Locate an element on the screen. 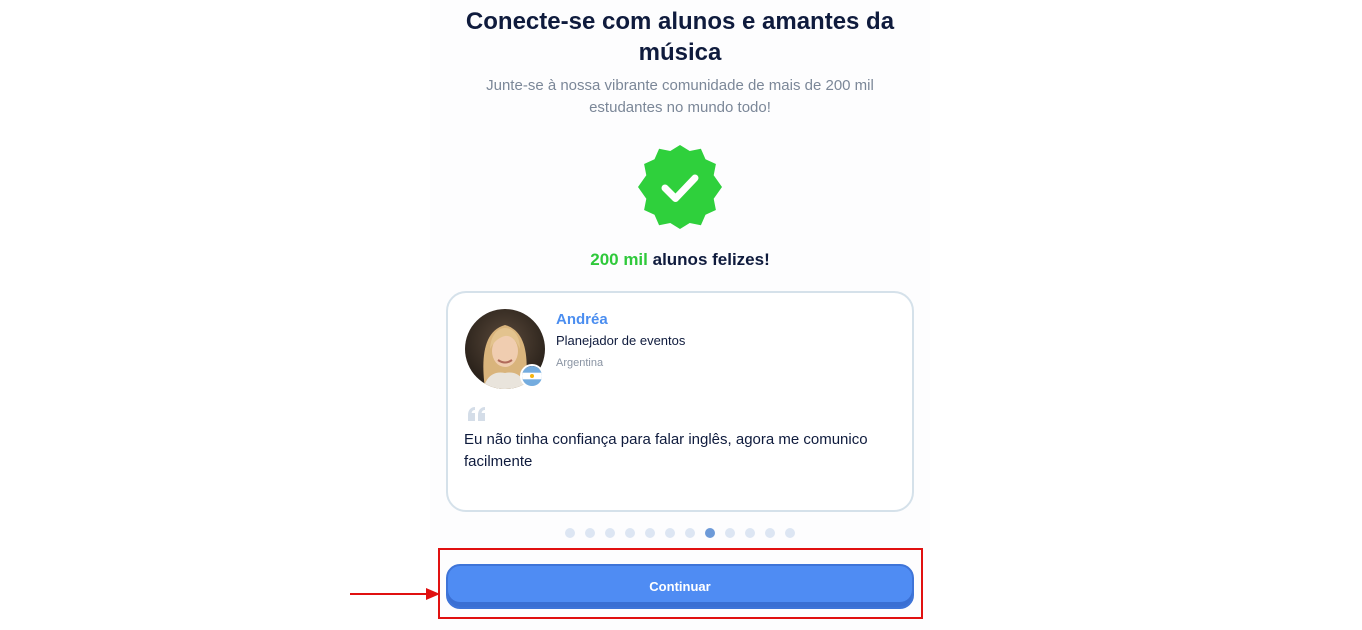  carousel-pagination is located at coordinates (680, 533).